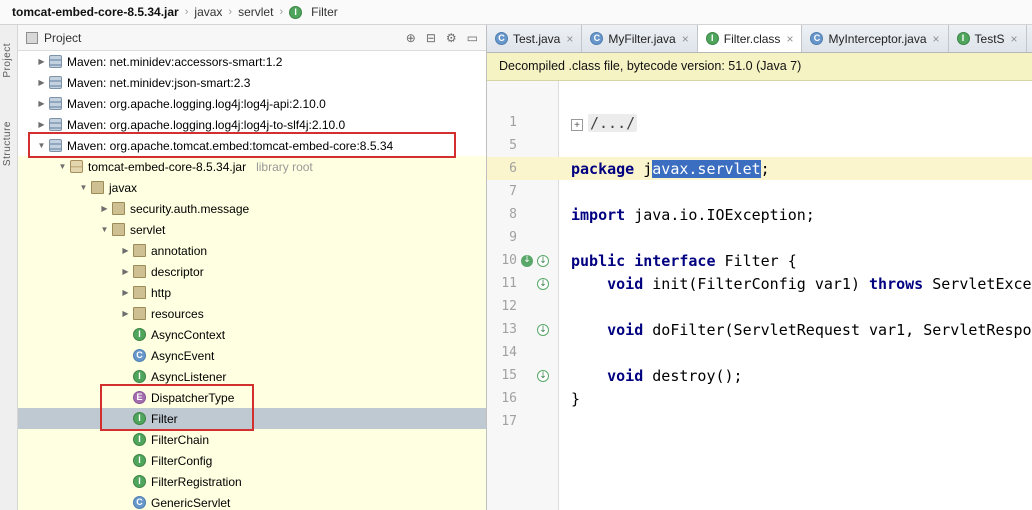 The width and height of the screenshot is (1032, 510). What do you see at coordinates (759, 375) in the screenshot?
I see `code-line-15: 15 ↓ void destroy();` at bounding box center [759, 375].